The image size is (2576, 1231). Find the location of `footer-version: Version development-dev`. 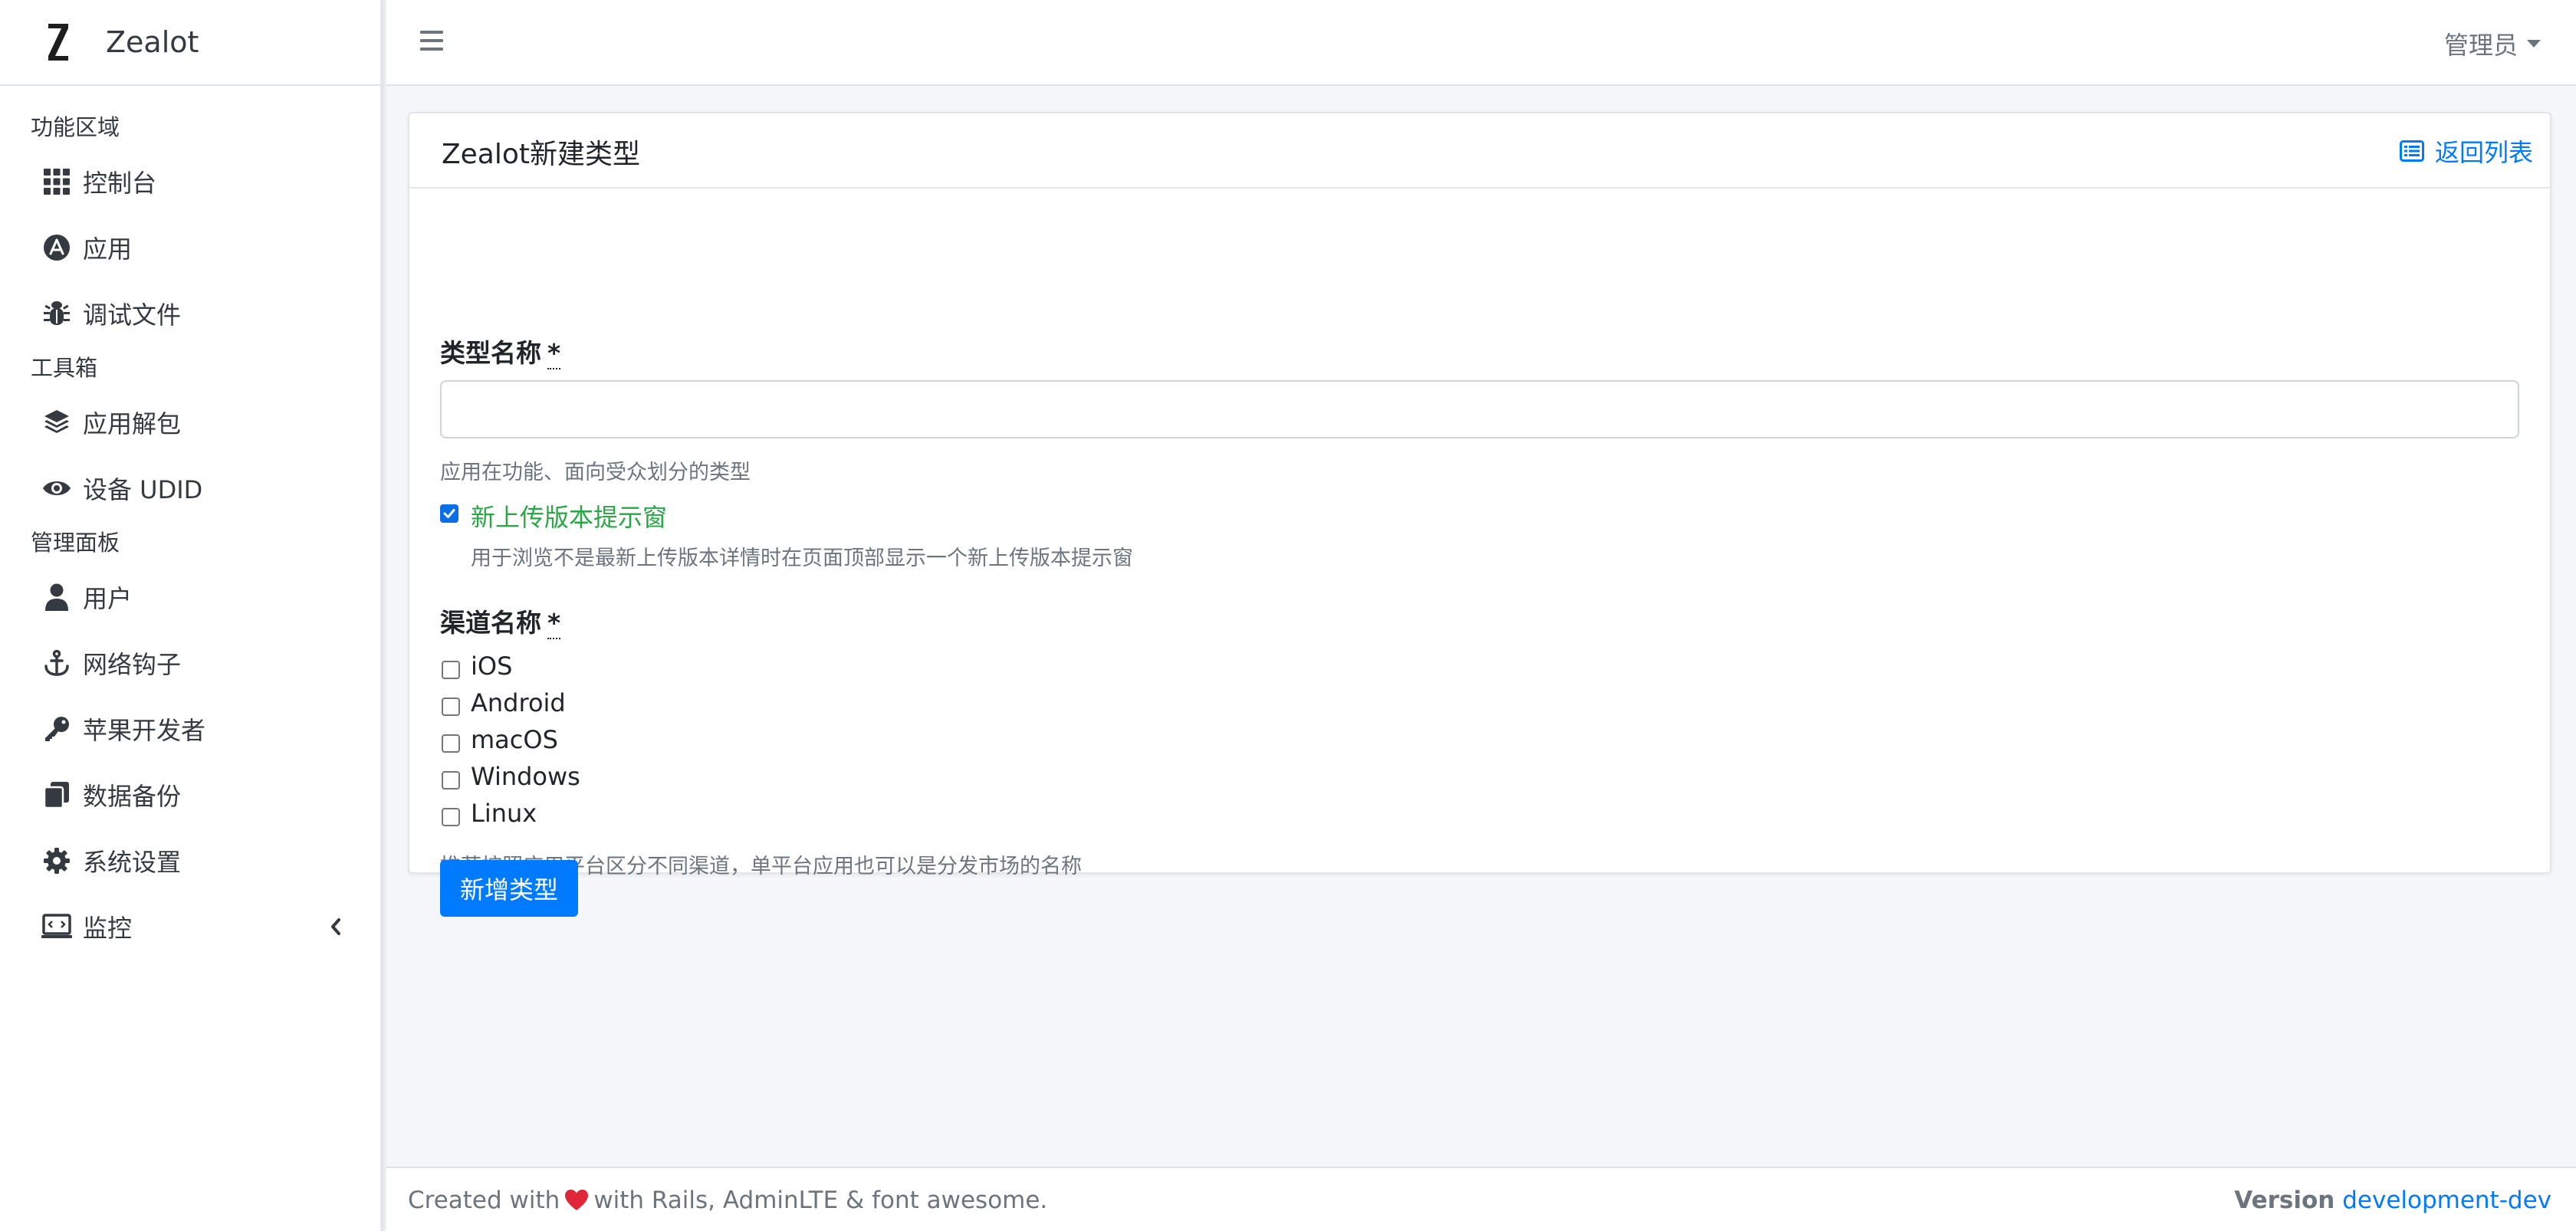

footer-version: Version development-dev is located at coordinates (2392, 1200).